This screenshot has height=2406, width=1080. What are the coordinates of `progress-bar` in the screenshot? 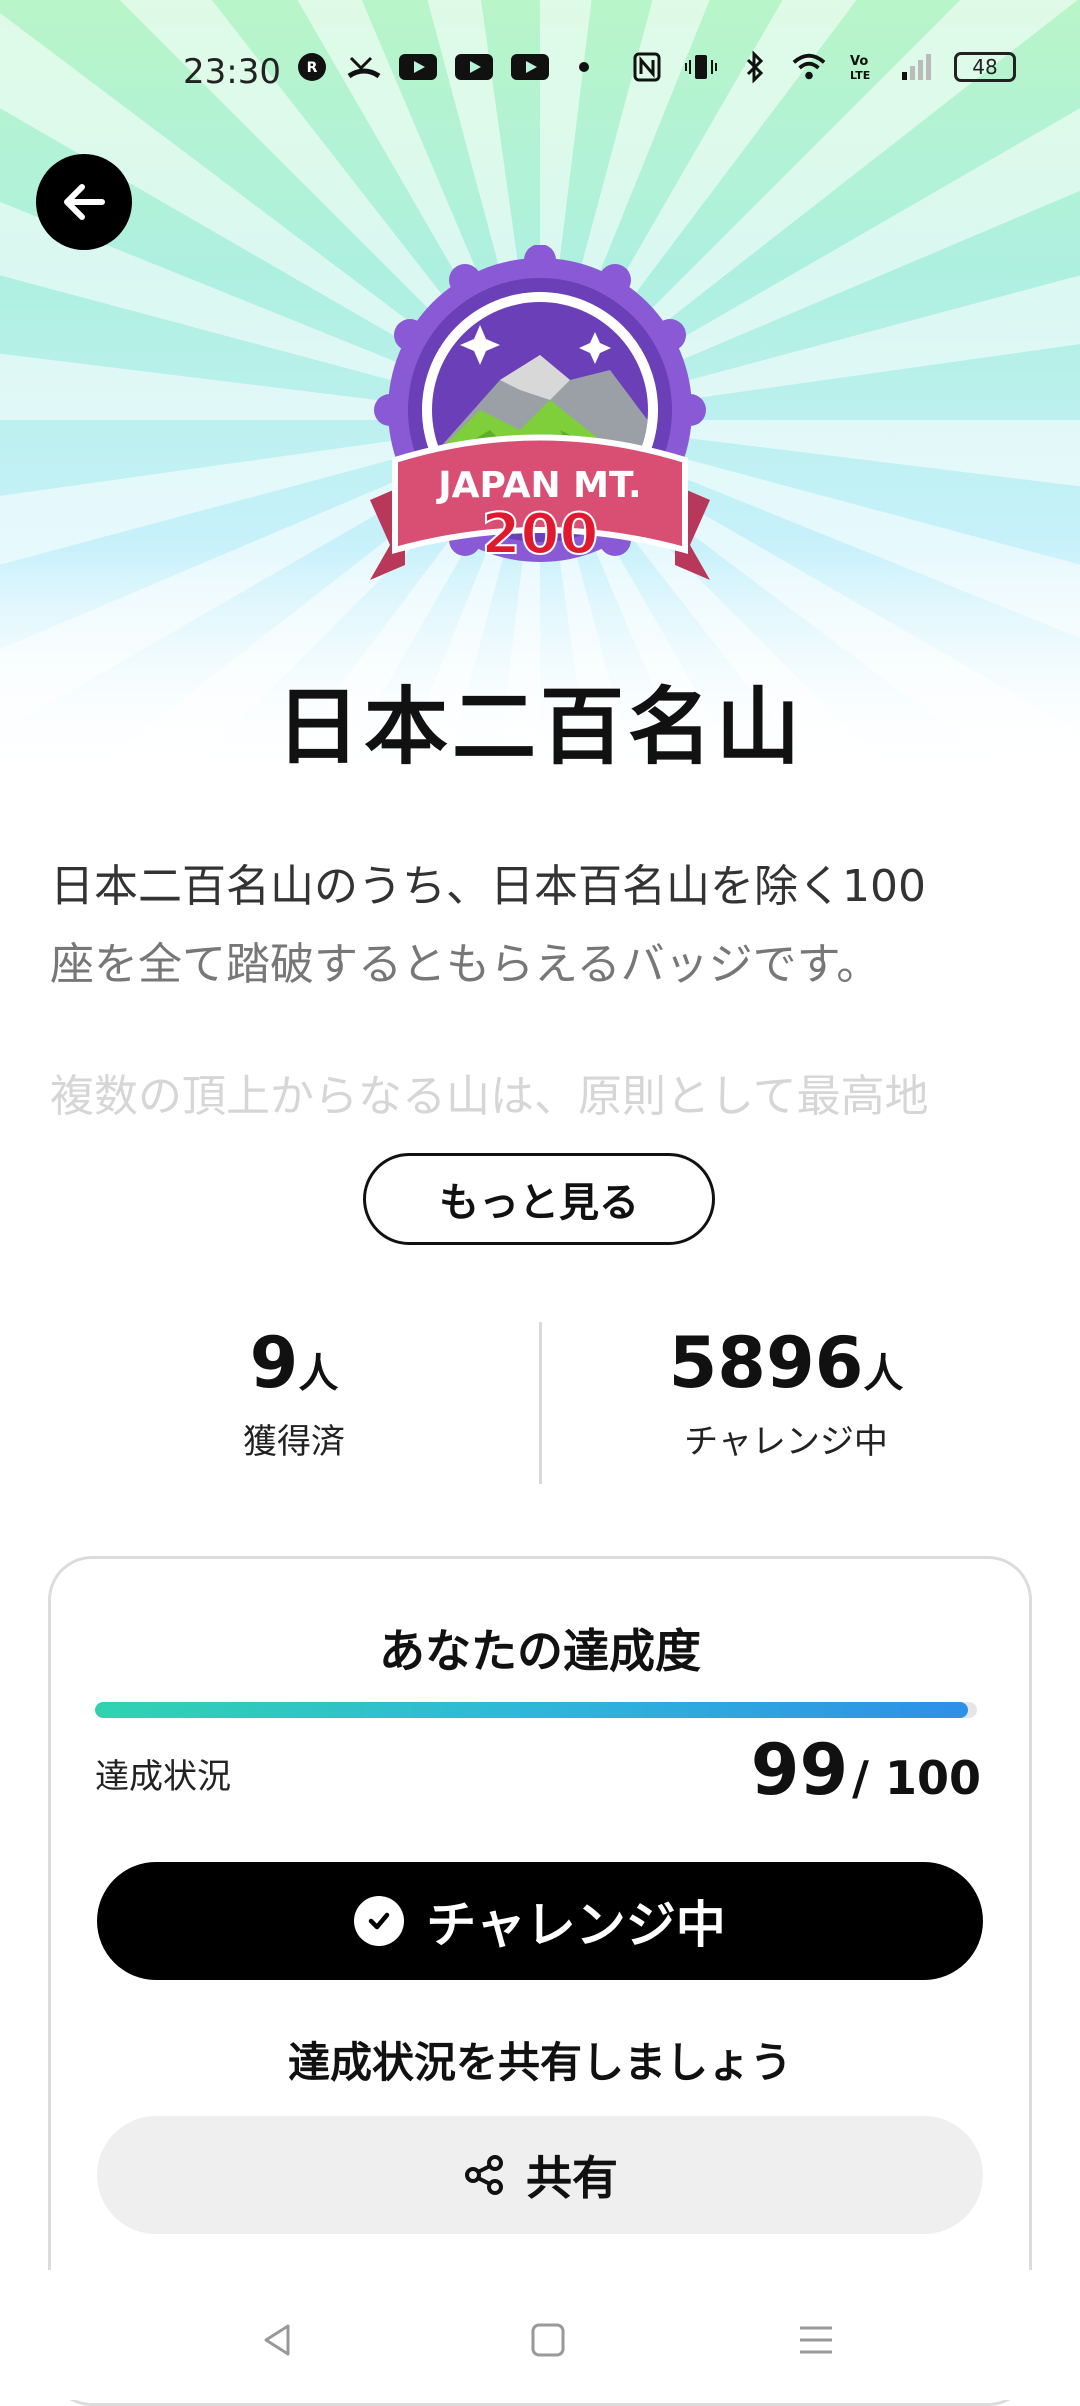 It's located at (536, 1710).